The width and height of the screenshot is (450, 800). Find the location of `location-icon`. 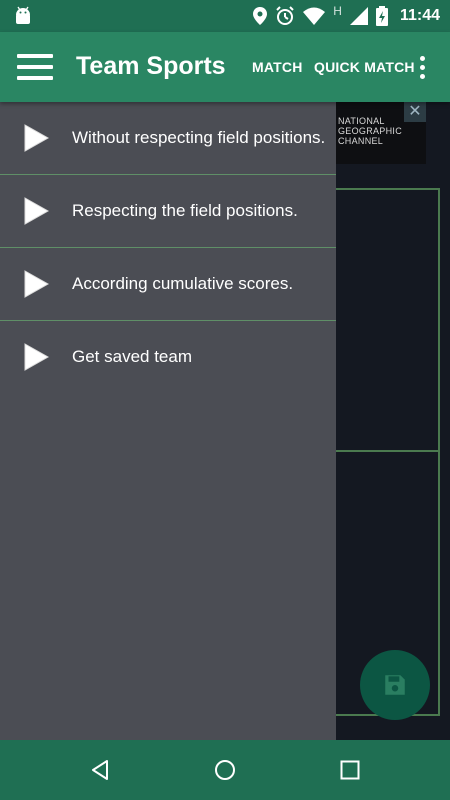

location-icon is located at coordinates (260, 16).